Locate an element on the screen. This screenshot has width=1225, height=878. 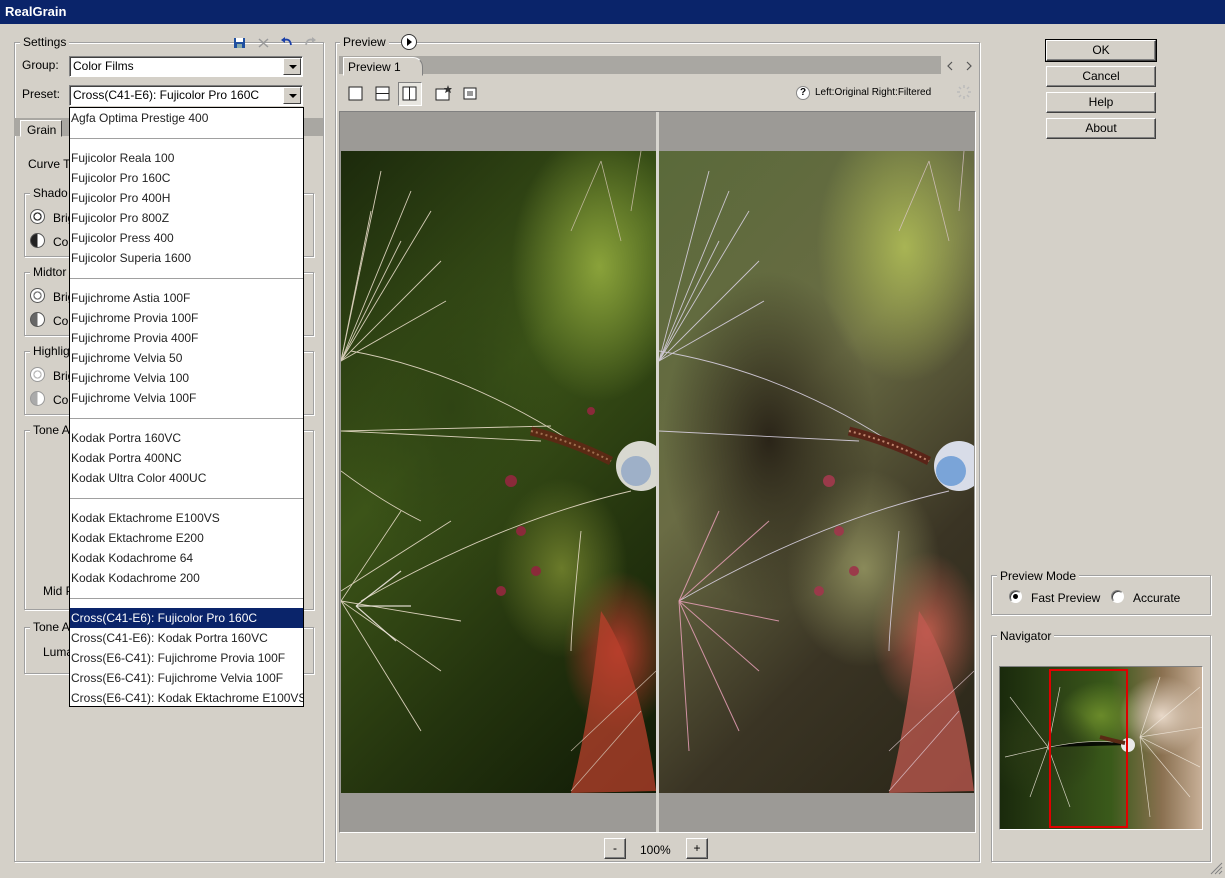
tone-group-2-title: Tone A is located at coordinates (51, 627).